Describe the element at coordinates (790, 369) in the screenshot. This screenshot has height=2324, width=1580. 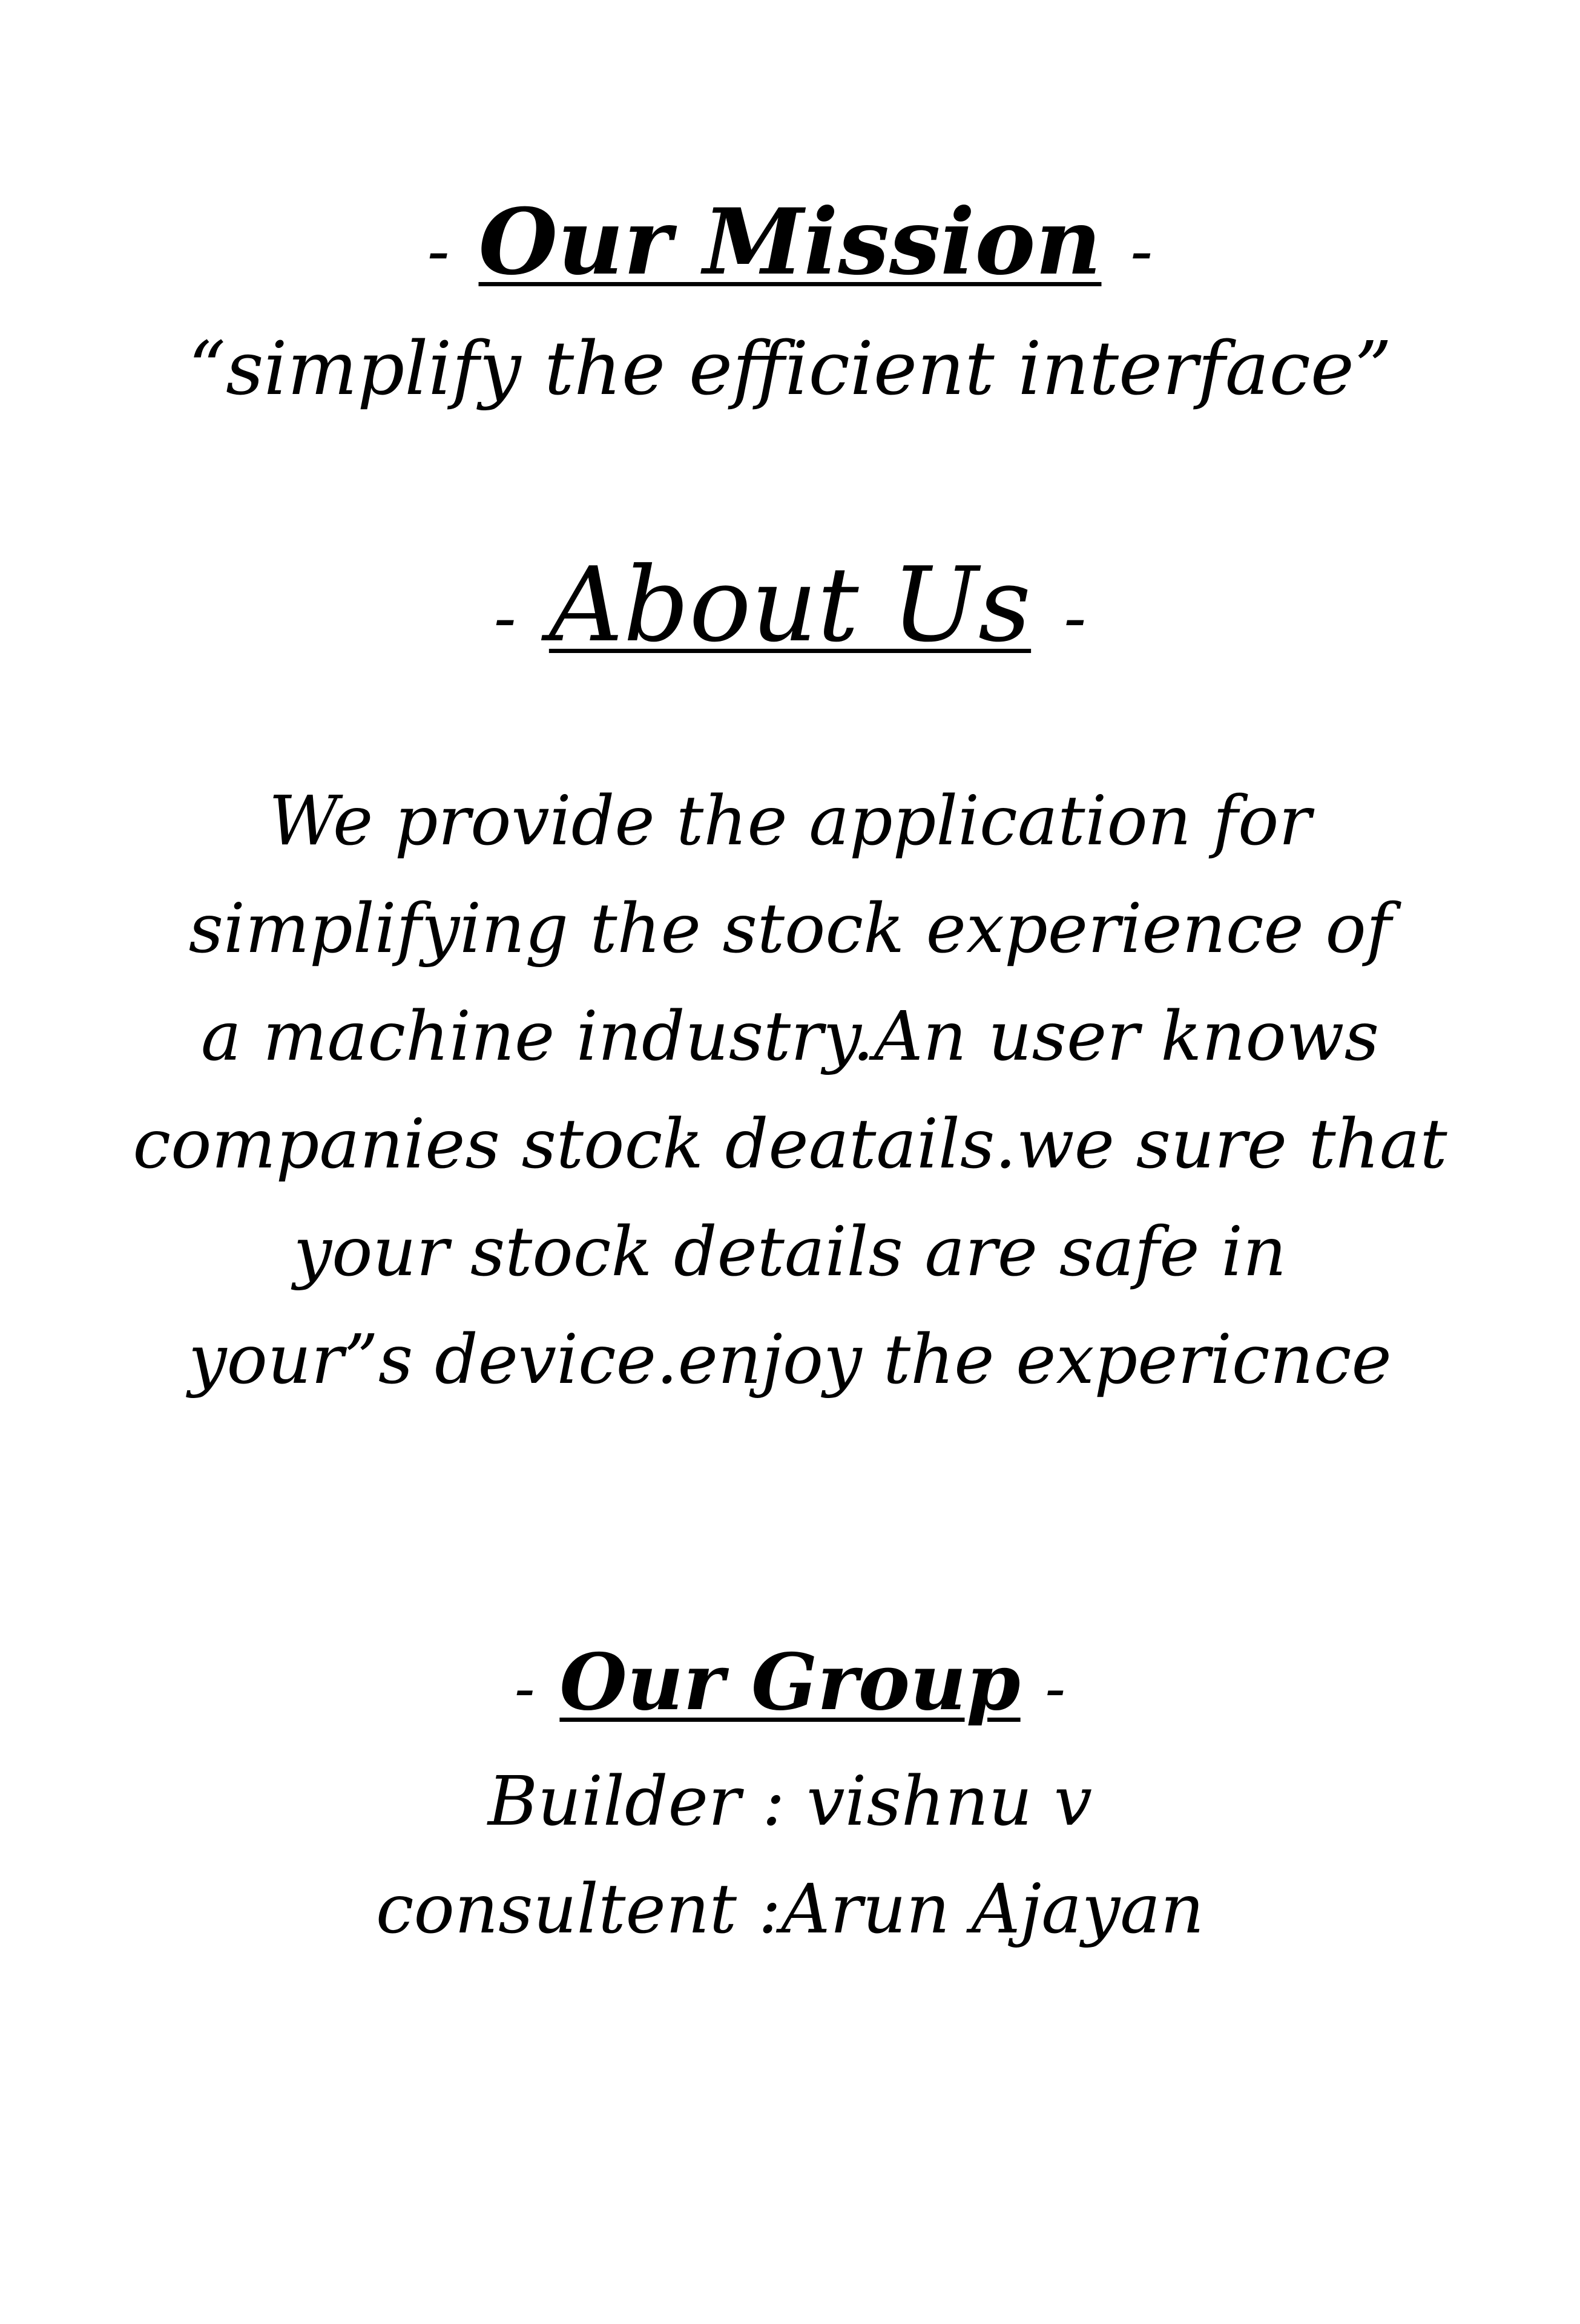
I see `mission-quote: “simplify the efficient interface”` at that location.